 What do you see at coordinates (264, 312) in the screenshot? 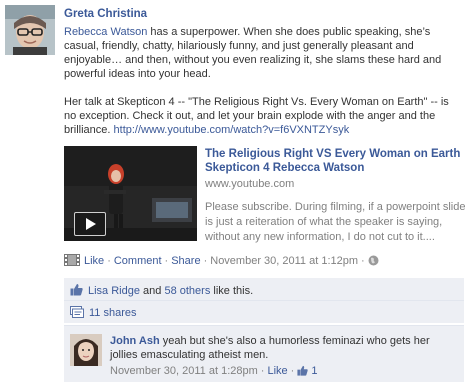
I see `shares-summary: 11 shares` at bounding box center [264, 312].